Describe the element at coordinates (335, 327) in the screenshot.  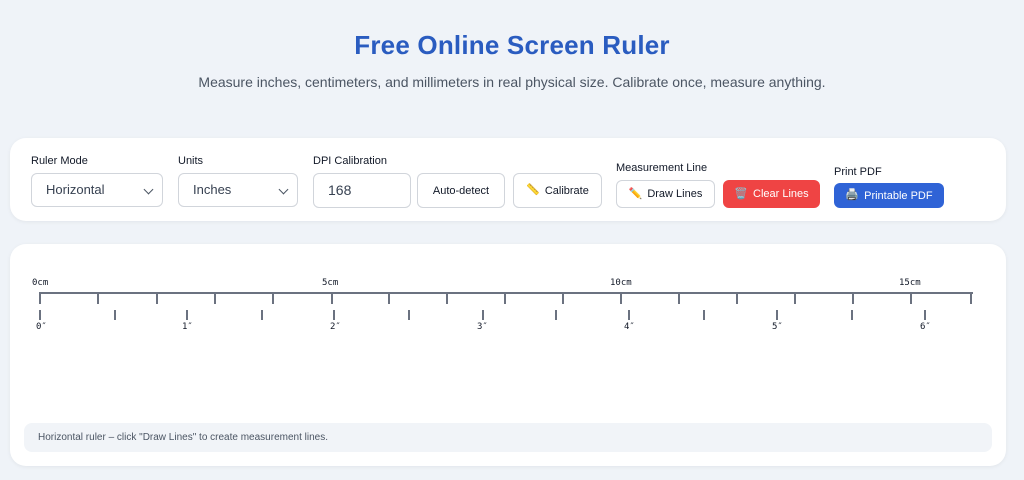
I see `inch-label: 2″` at that location.